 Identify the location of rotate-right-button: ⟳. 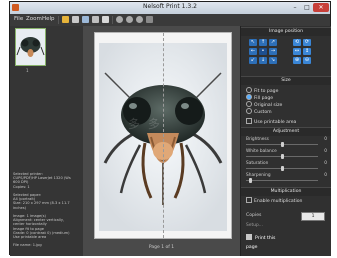
(307, 42).